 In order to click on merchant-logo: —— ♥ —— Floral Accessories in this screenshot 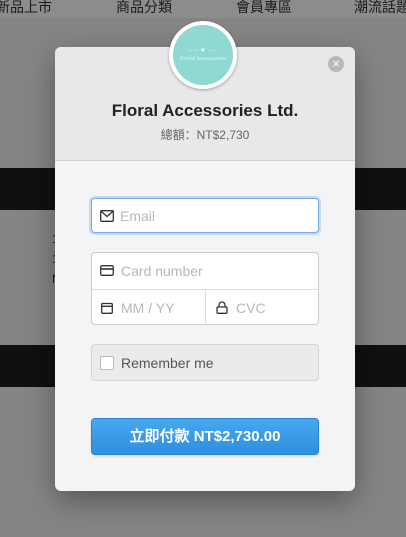, I will do `click(203, 55)`.